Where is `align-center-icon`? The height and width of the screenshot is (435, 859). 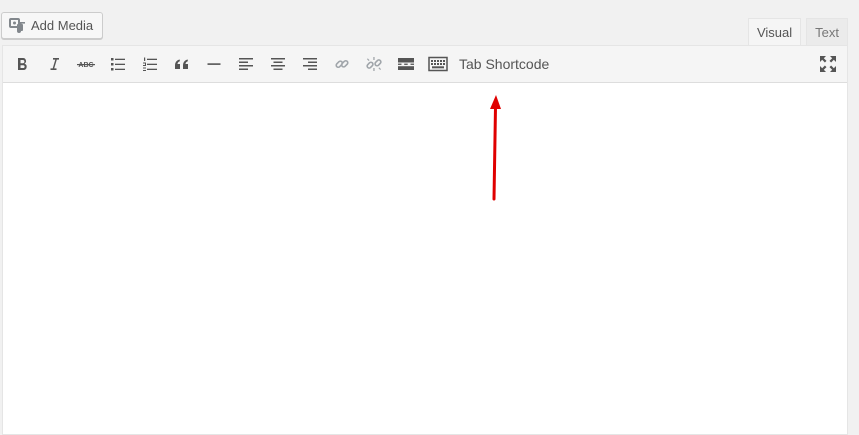
align-center-icon is located at coordinates (278, 64).